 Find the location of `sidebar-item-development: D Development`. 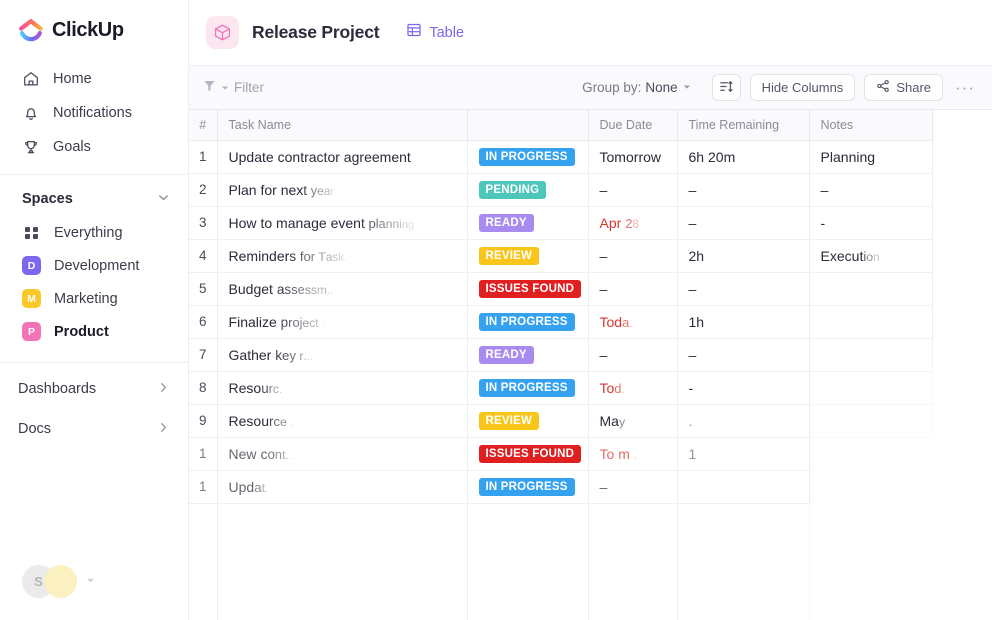

sidebar-item-development: D Development is located at coordinates (94, 265).